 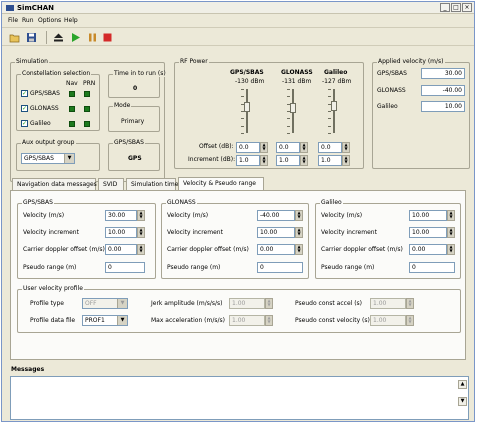 What do you see at coordinates (346, 147) in the screenshot?
I see `galileo-offset-stepper: ▲ ▼` at bounding box center [346, 147].